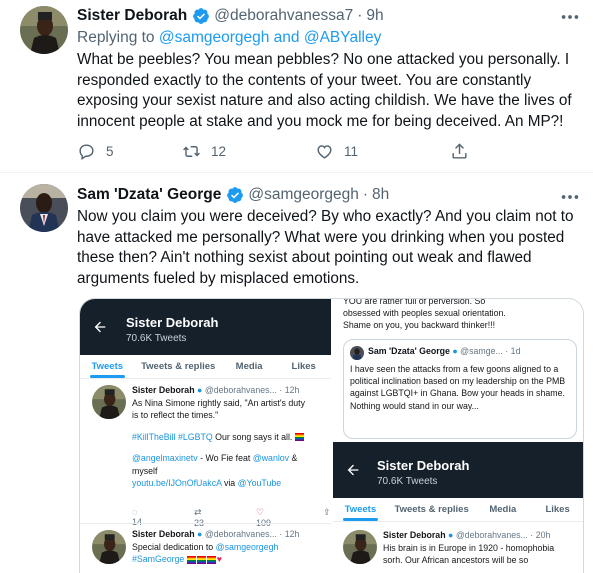  Describe the element at coordinates (110, 151) in the screenshot. I see `reply-count: 5` at that location.